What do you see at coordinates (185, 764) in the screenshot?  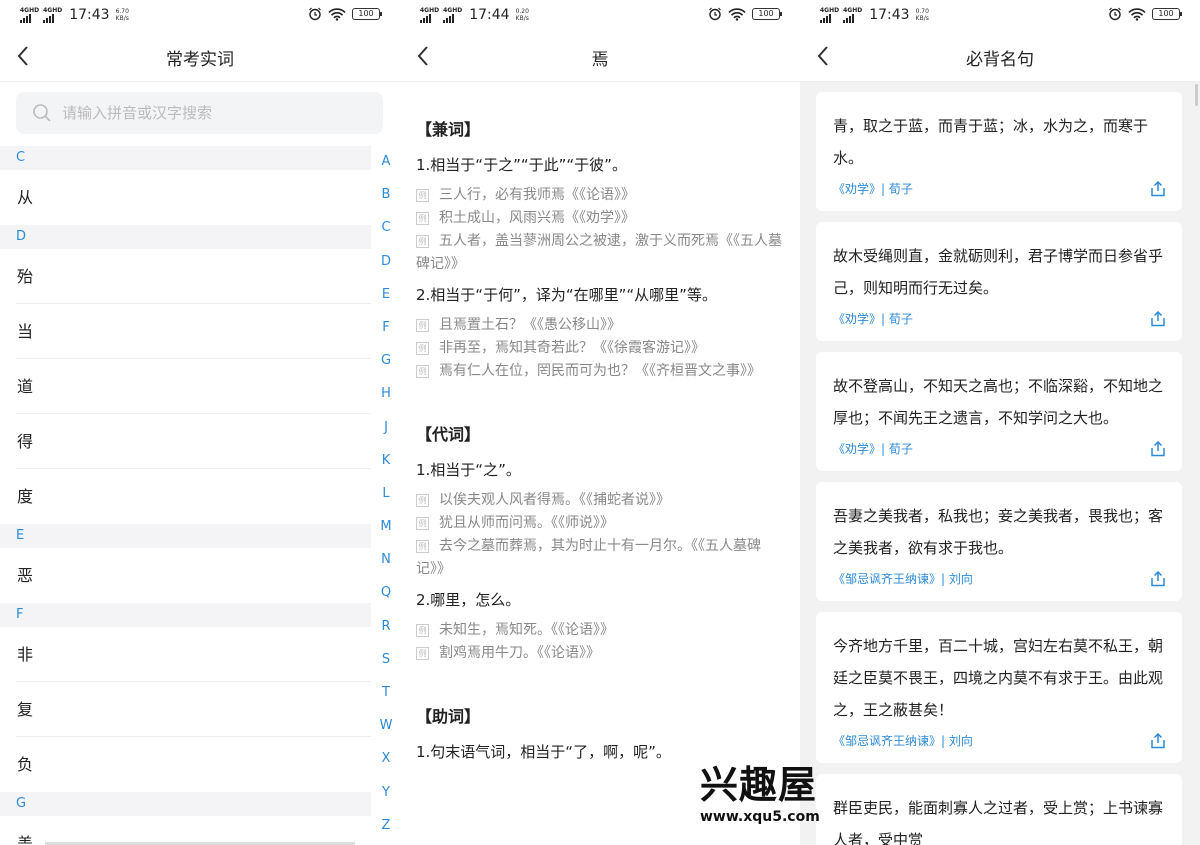 I see `list-item: 负` at bounding box center [185, 764].